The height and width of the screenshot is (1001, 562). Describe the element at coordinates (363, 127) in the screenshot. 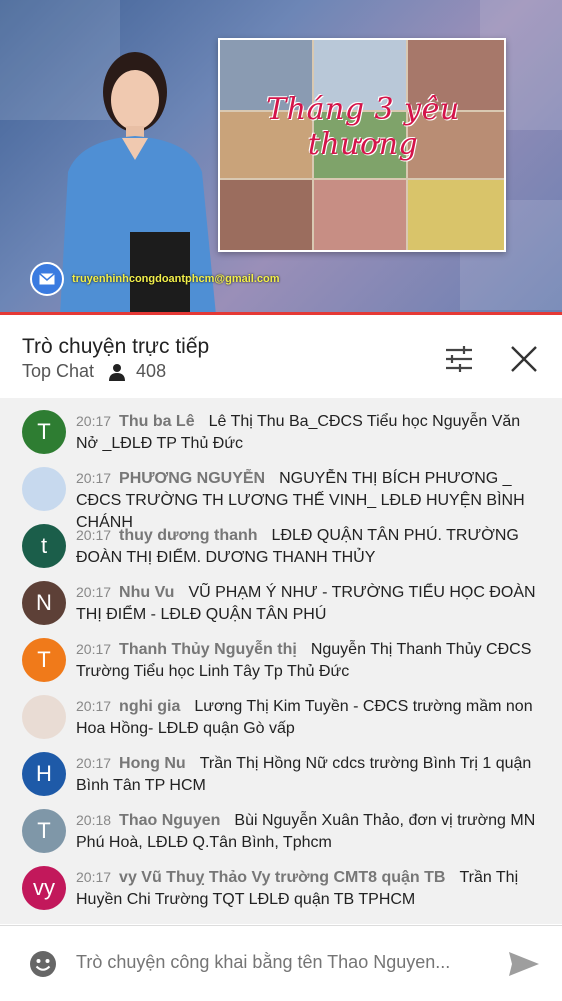

I see `video-overlay-title: Tháng 3 yêu thương` at that location.